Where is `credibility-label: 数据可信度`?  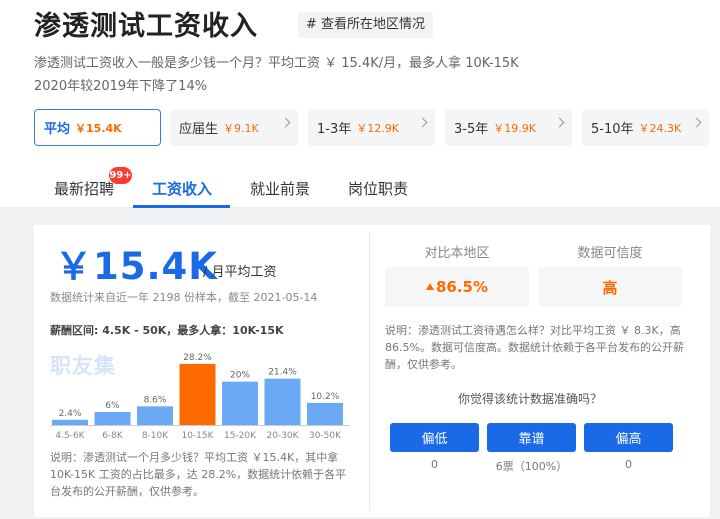
credibility-label: 数据可信度 is located at coordinates (610, 253).